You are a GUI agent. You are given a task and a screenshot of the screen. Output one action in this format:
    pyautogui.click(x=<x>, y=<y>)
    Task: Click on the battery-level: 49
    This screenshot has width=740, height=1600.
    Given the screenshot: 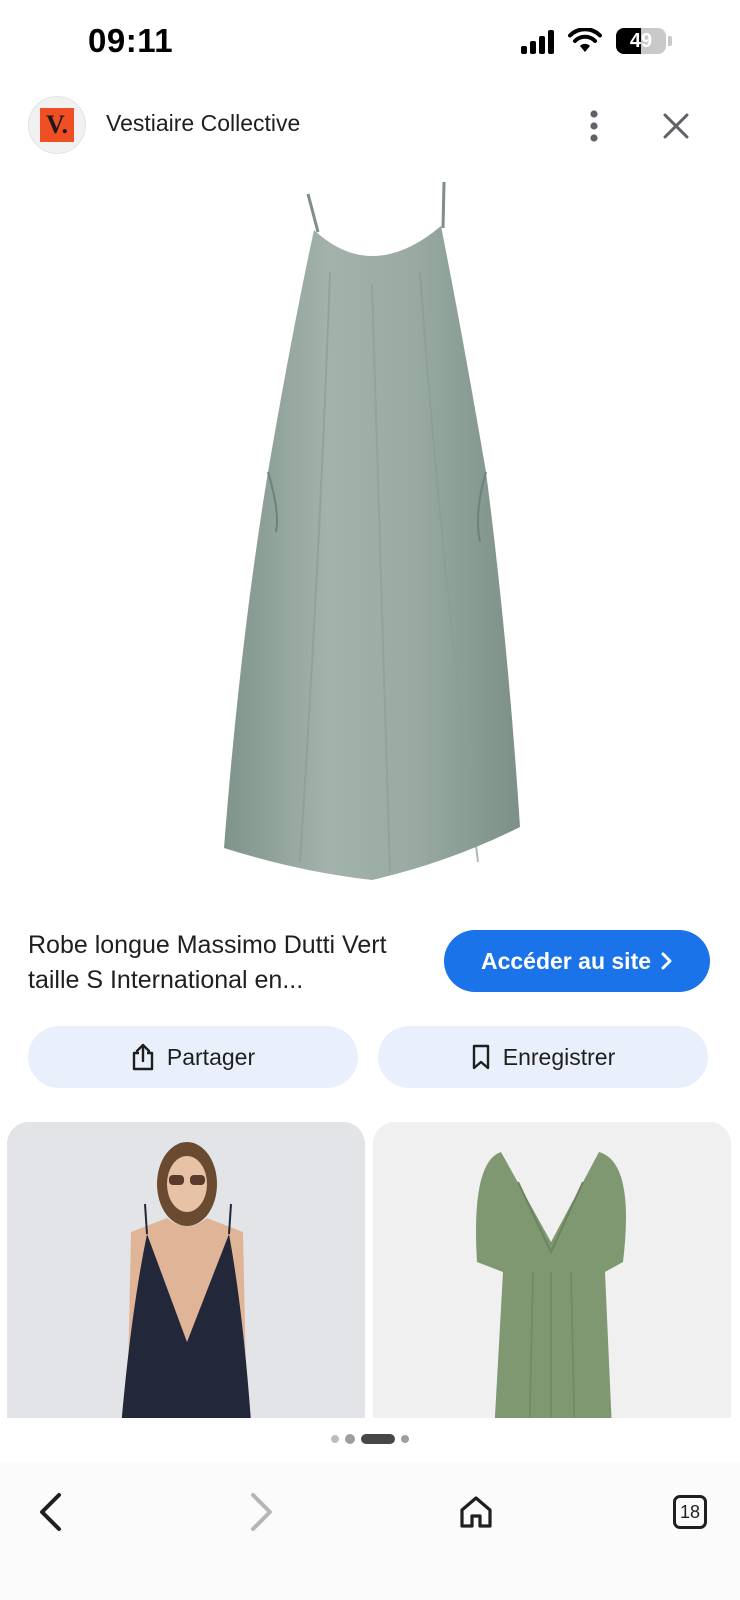 What is the action you would take?
    pyautogui.click(x=641, y=40)
    